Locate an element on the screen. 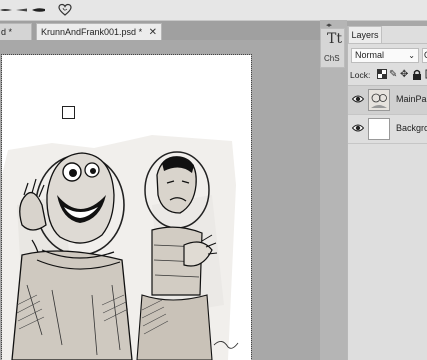  brush-cursor is located at coordinates (68, 112).